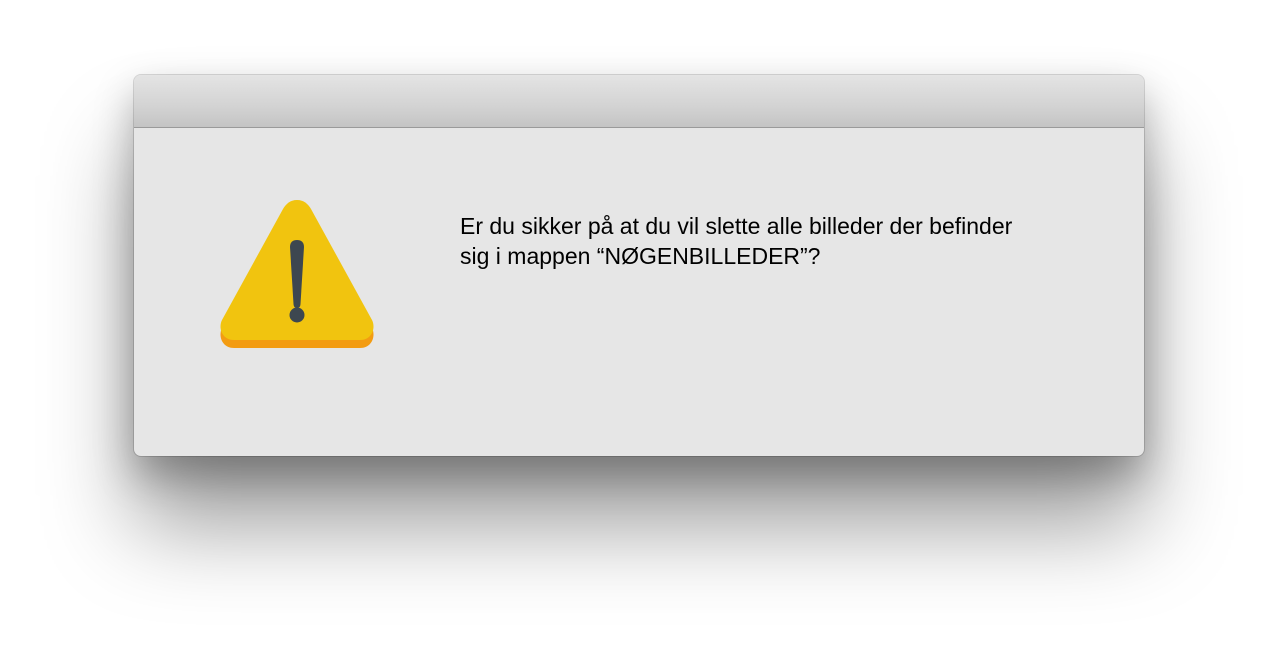  What do you see at coordinates (297, 274) in the screenshot?
I see `warning-triangle-icon` at bounding box center [297, 274].